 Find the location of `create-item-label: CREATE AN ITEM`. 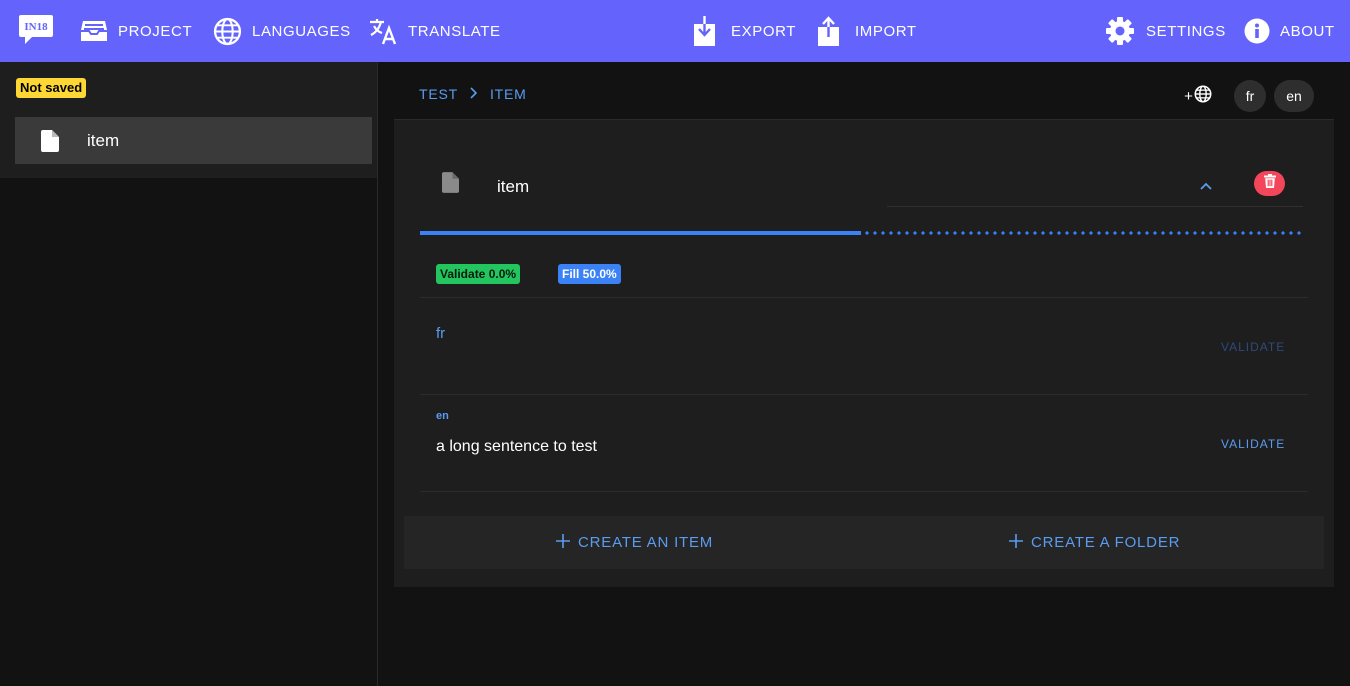

create-item-label: CREATE AN ITEM is located at coordinates (646, 542).